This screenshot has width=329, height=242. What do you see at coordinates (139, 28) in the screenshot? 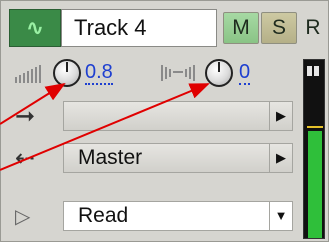
I see `track-name-field: Track 4` at bounding box center [139, 28].